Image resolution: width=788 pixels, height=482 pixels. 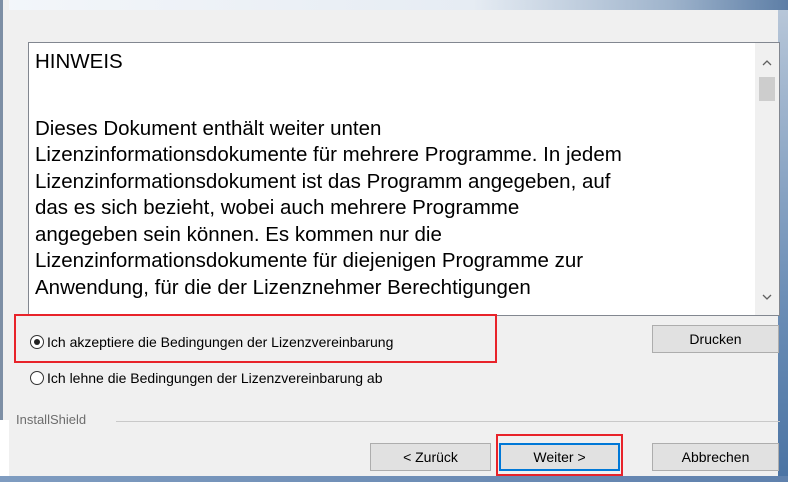 I want to click on footer-divider, so click(x=448, y=421).